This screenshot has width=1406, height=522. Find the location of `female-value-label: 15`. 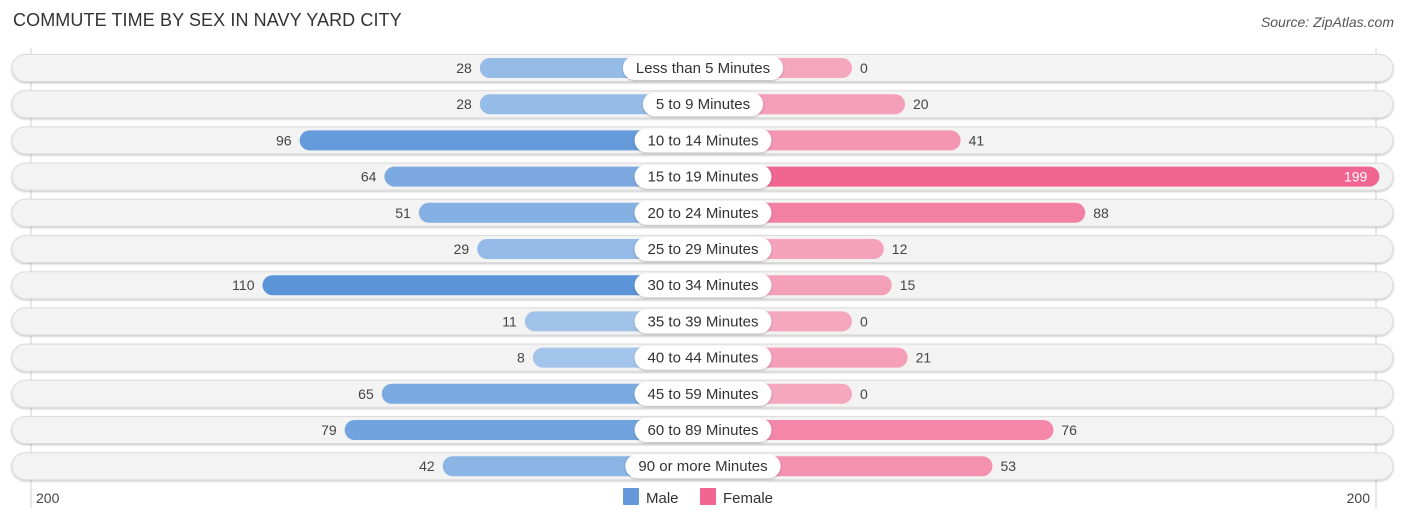

female-value-label: 15 is located at coordinates (908, 285).